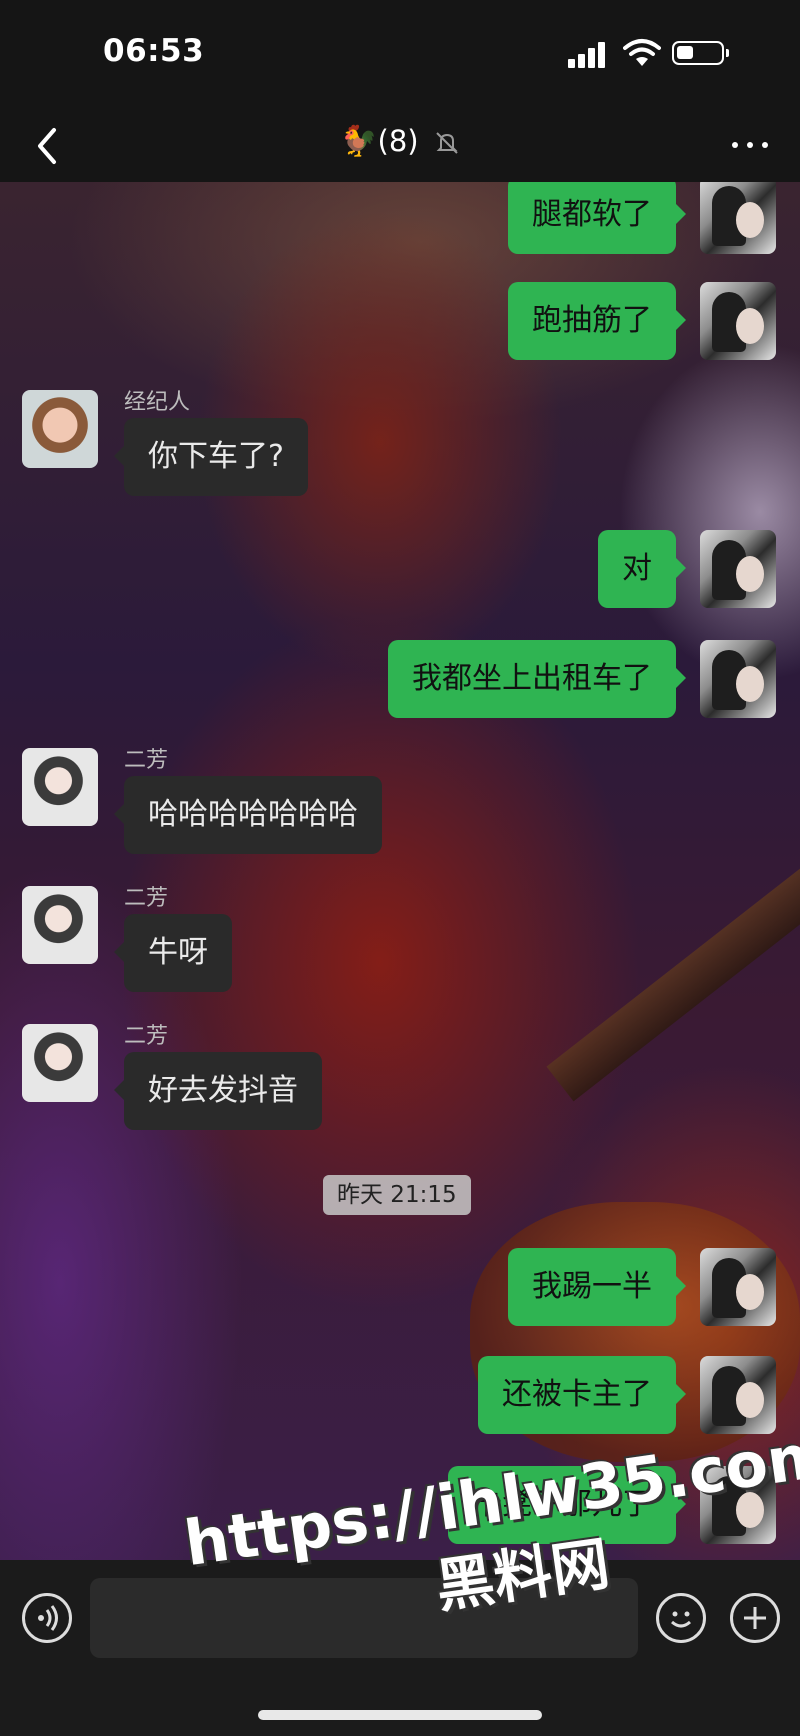 This screenshot has width=800, height=1736. Describe the element at coordinates (60, 429) in the screenshot. I see `agent-avatar` at that location.